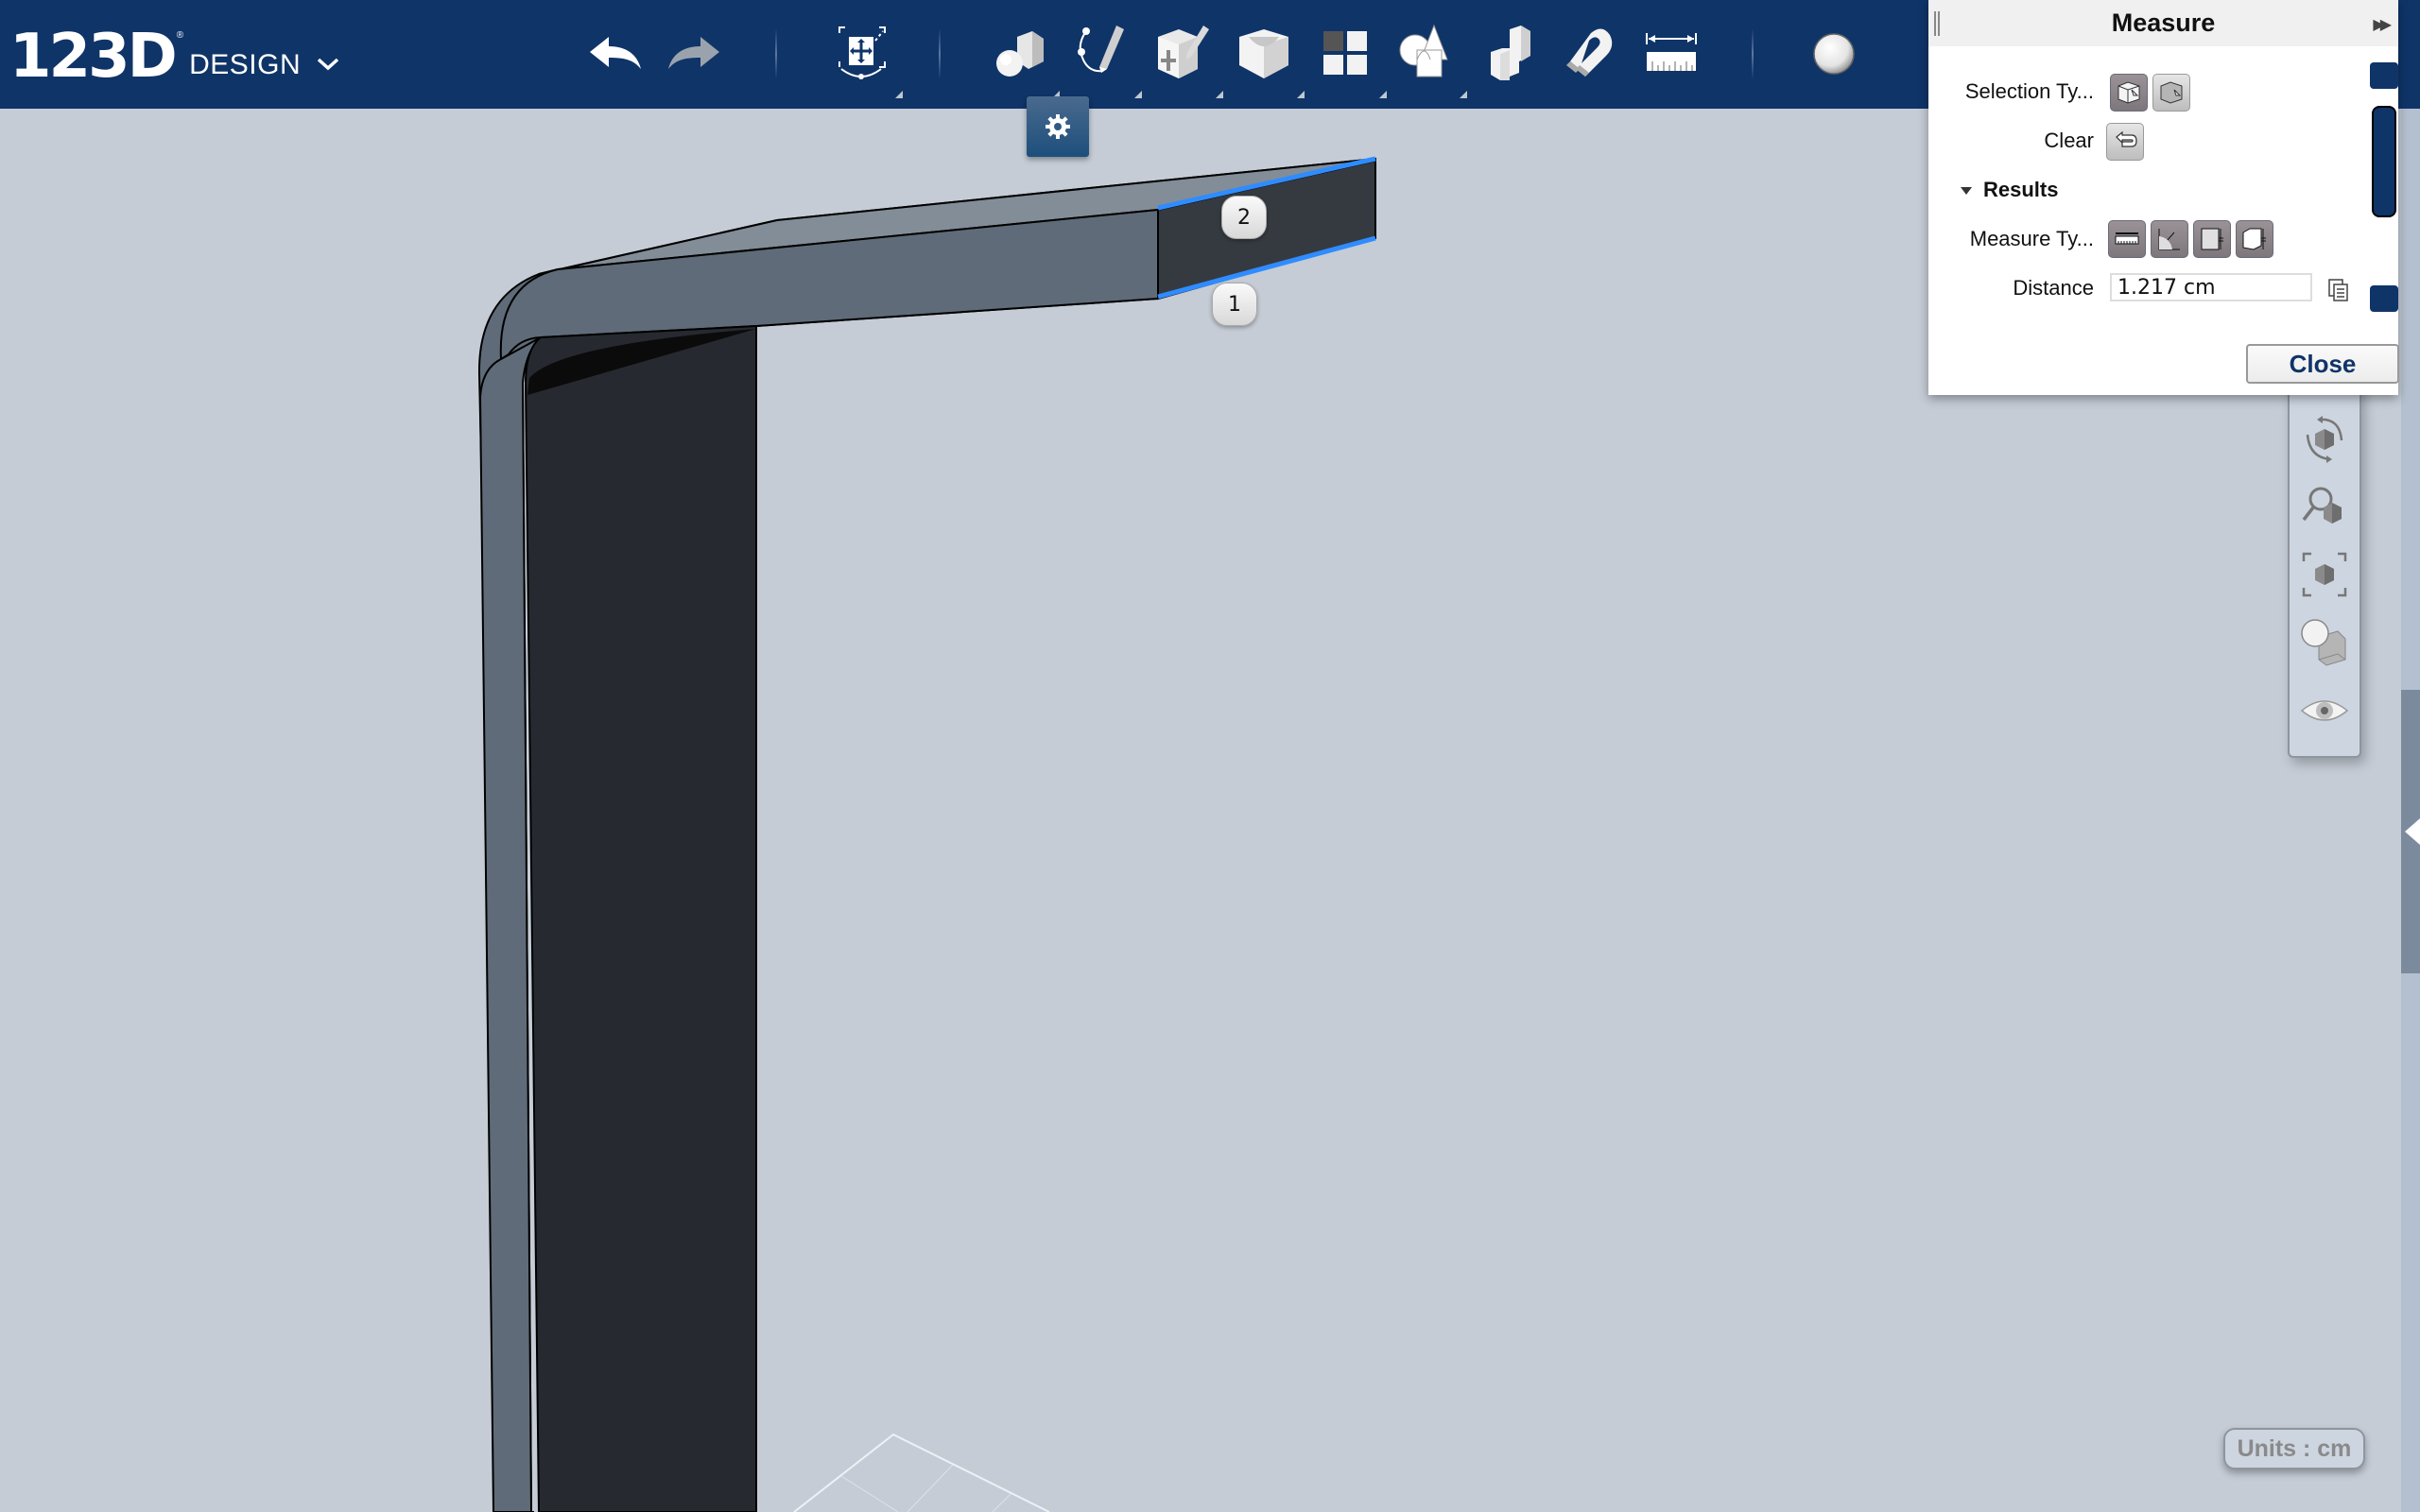 The height and width of the screenshot is (1512, 2420). I want to click on close-button: Close, so click(2322, 364).